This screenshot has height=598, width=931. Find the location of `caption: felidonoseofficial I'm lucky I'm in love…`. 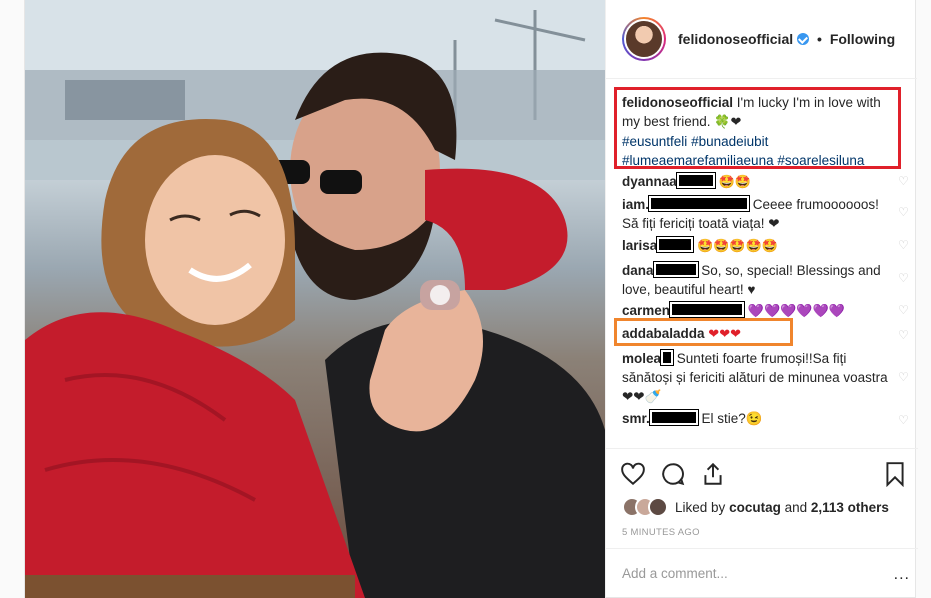

caption: felidonoseofficial I'm lucky I'm in love… is located at coordinates (759, 131).